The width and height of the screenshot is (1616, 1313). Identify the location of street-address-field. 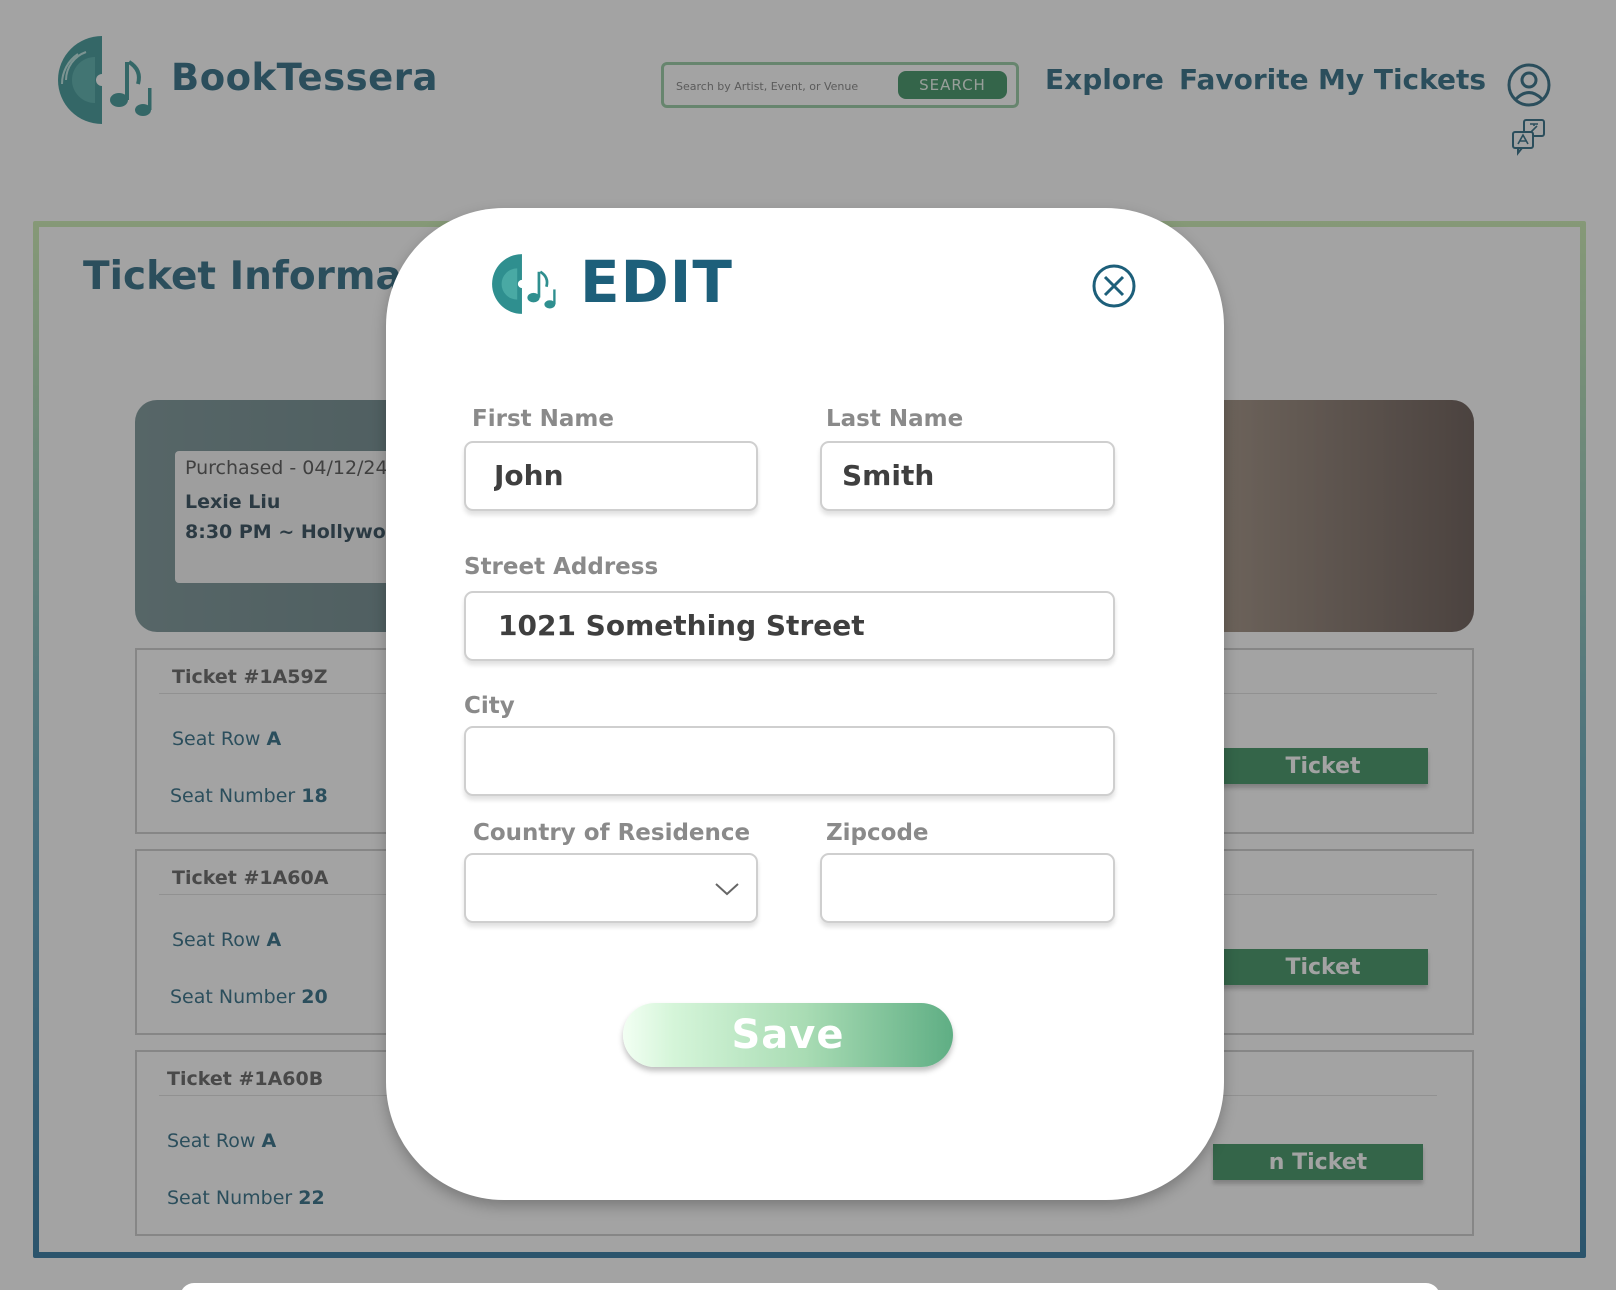
(789, 626).